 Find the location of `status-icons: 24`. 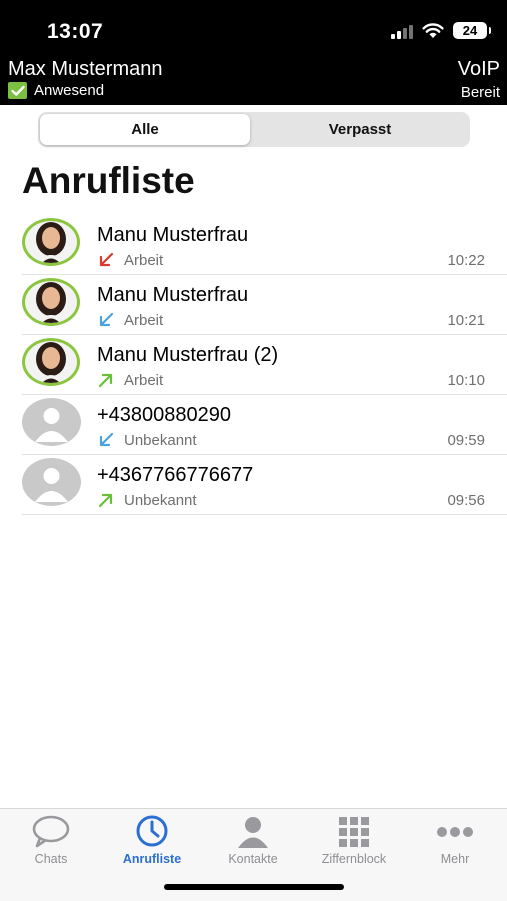

status-icons: 24 is located at coordinates (441, 30).